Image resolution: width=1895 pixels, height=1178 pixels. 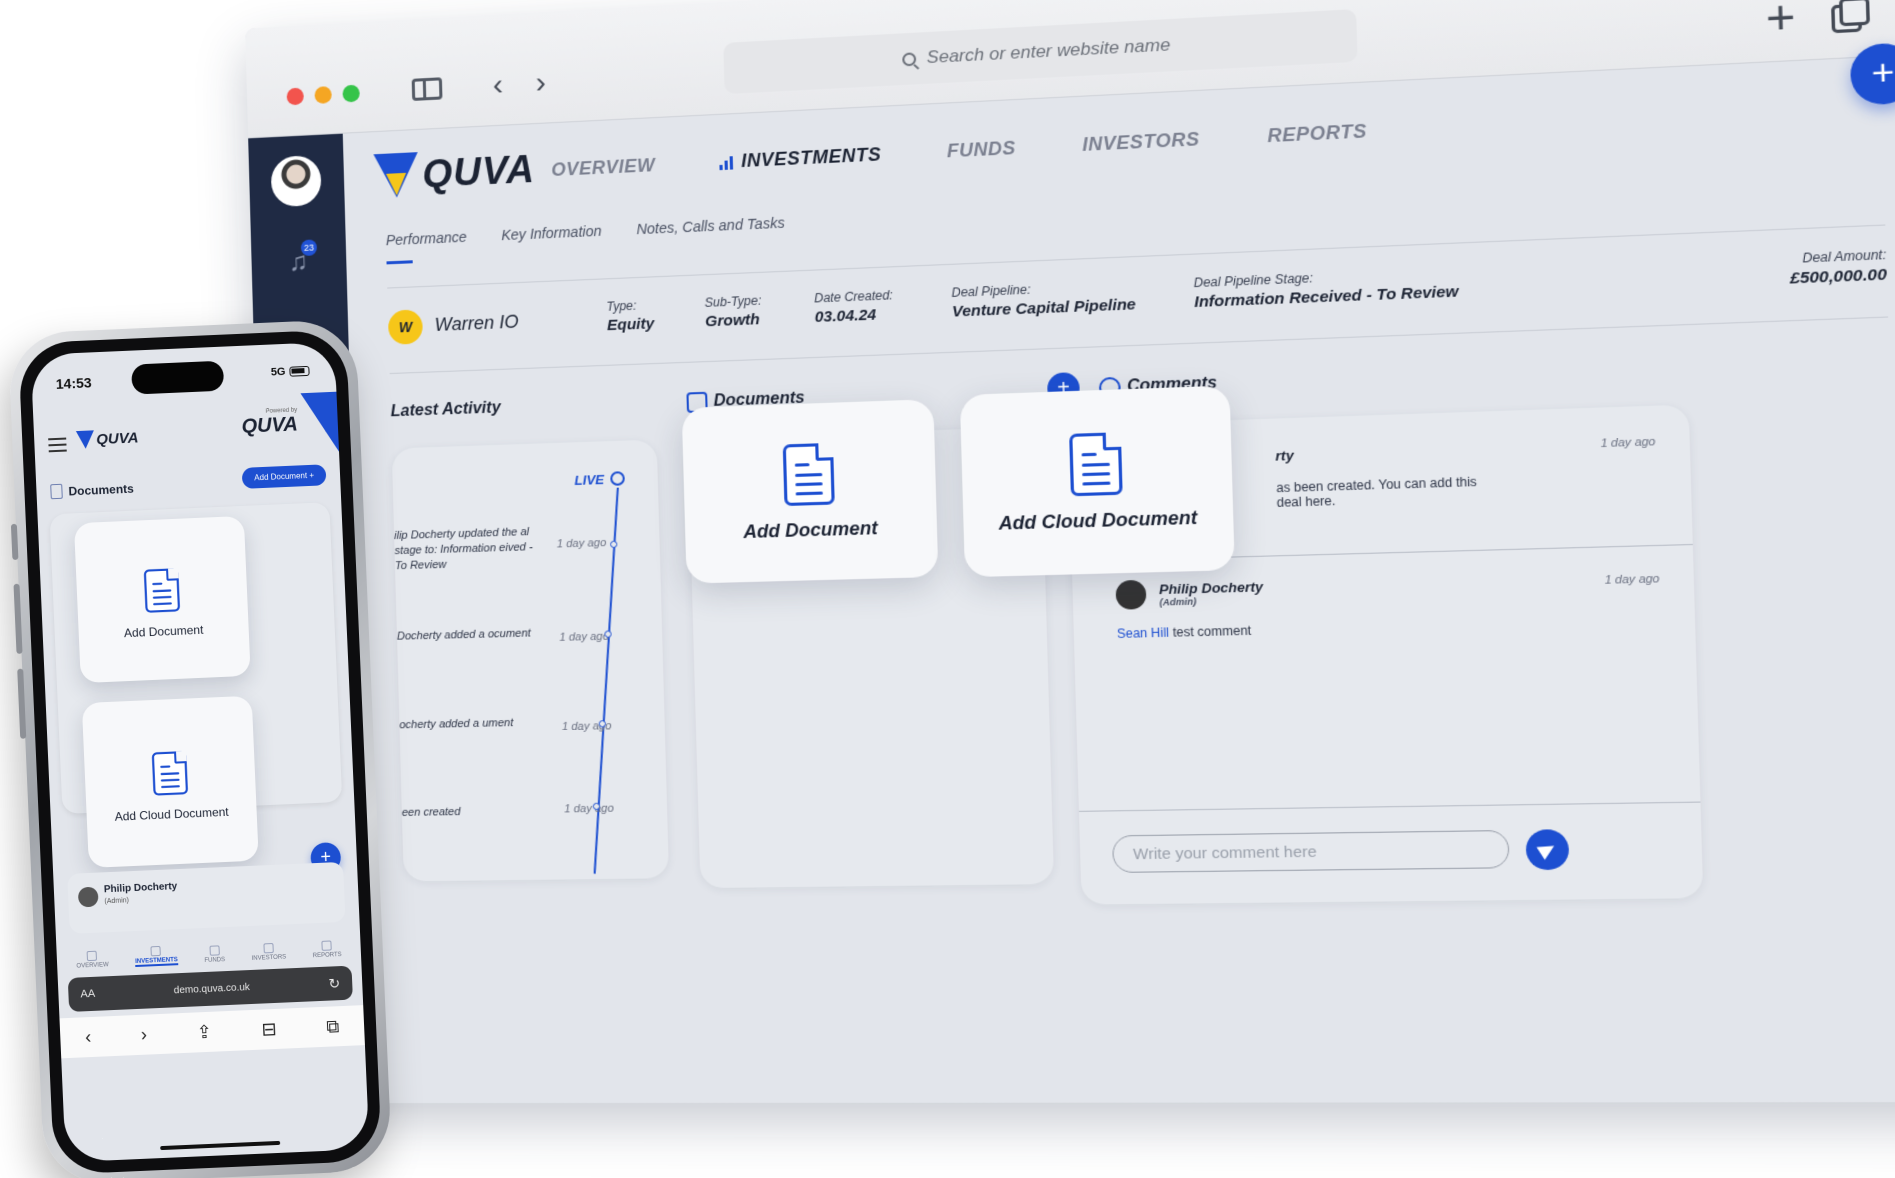 I want to click on address-placeholder: Search or enter website name, so click(x=1048, y=52).